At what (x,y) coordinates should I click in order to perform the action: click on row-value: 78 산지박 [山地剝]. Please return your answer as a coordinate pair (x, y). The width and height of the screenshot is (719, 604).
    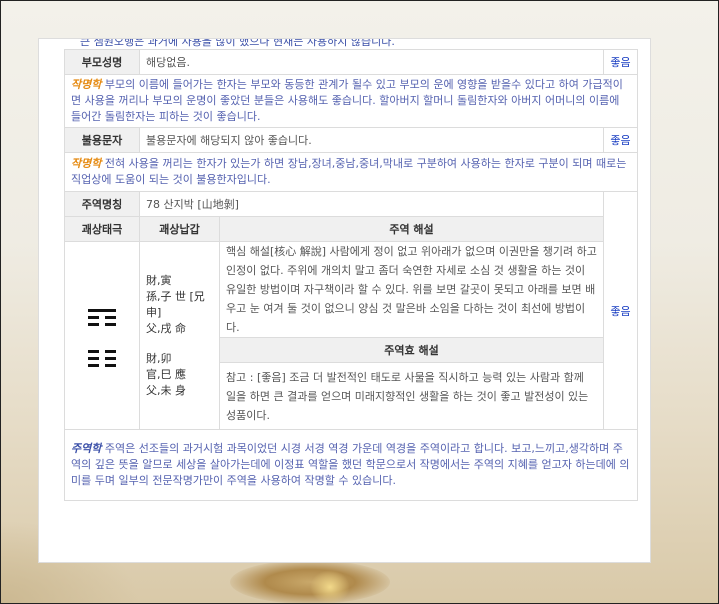
    Looking at the image, I should click on (371, 204).